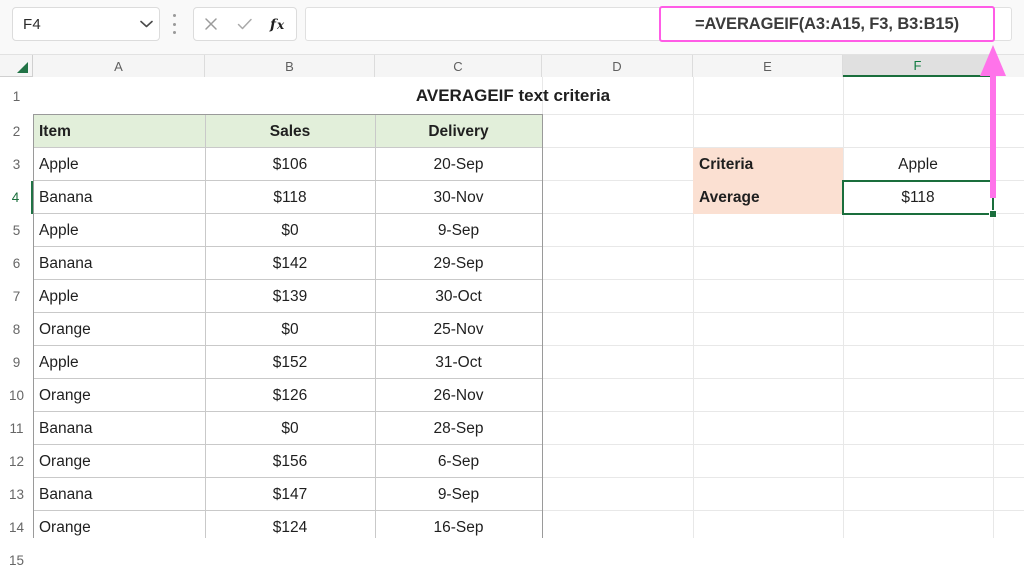 The width and height of the screenshot is (1024, 577). Describe the element at coordinates (290, 362) in the screenshot. I see `table-row: $152` at that location.